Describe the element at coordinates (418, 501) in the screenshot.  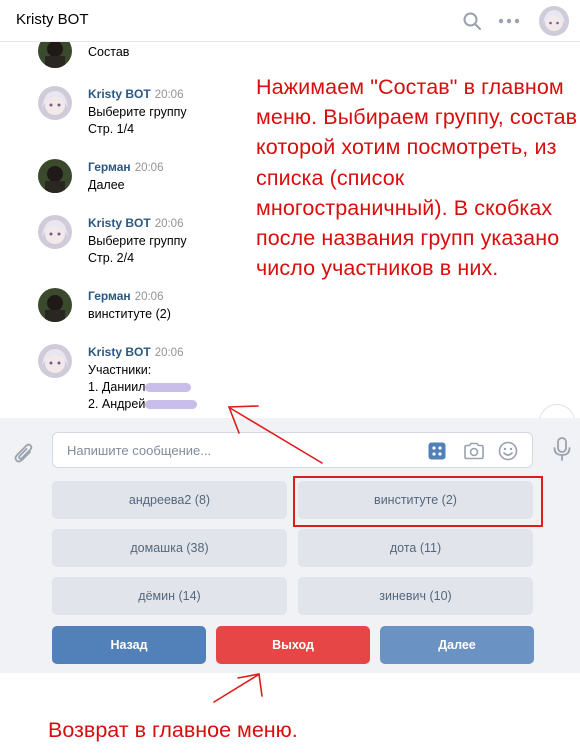
I see `highlight-frame` at that location.